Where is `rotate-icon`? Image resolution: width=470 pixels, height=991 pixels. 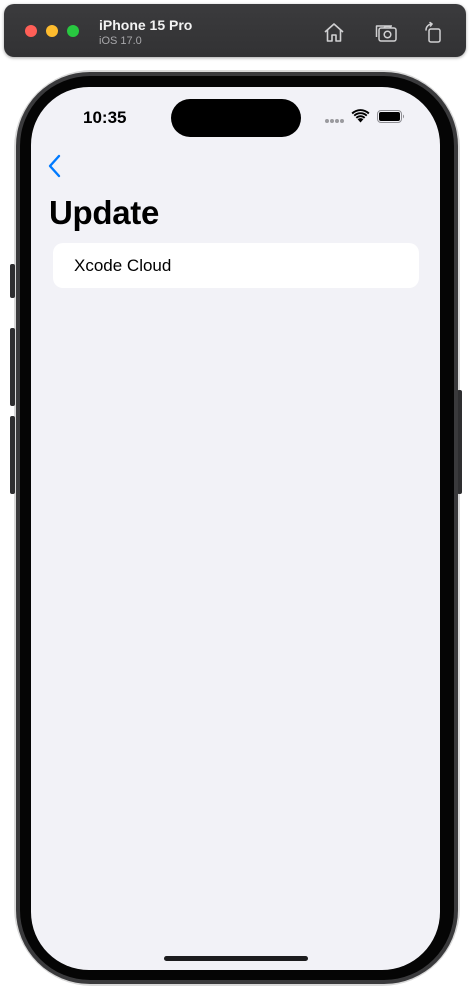
rotate-icon is located at coordinates (434, 33).